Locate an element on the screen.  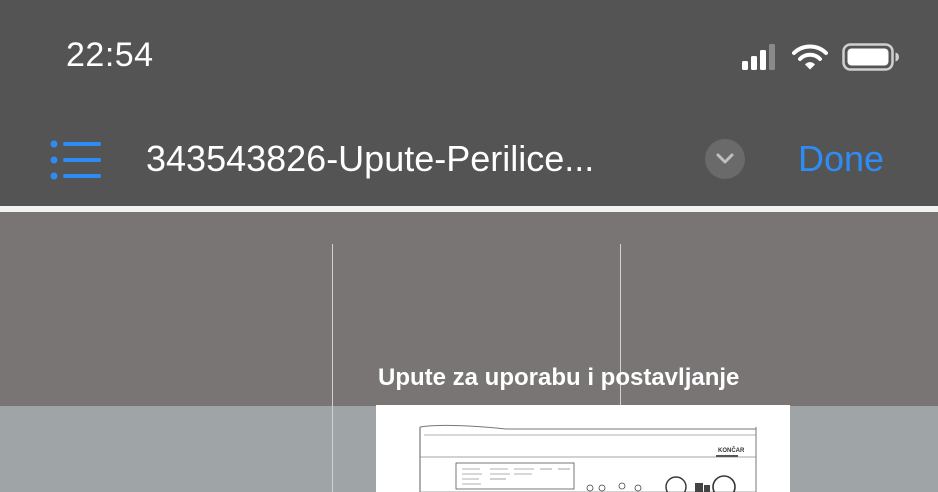
done-button: Done is located at coordinates (841, 159).